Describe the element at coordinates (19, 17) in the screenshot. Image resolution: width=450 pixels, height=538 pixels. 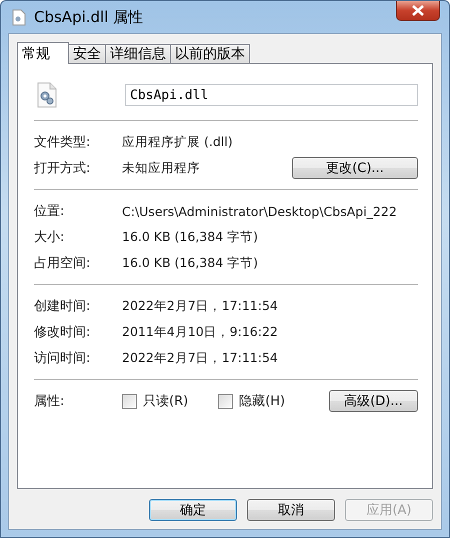
I see `file-icon` at that location.